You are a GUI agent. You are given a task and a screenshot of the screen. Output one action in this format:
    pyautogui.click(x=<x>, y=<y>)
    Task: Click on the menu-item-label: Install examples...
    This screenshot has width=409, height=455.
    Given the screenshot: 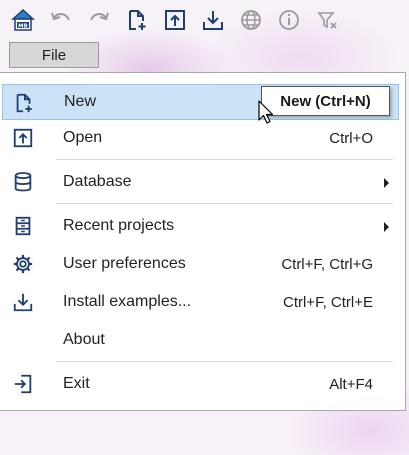 What is the action you would take?
    pyautogui.click(x=127, y=301)
    